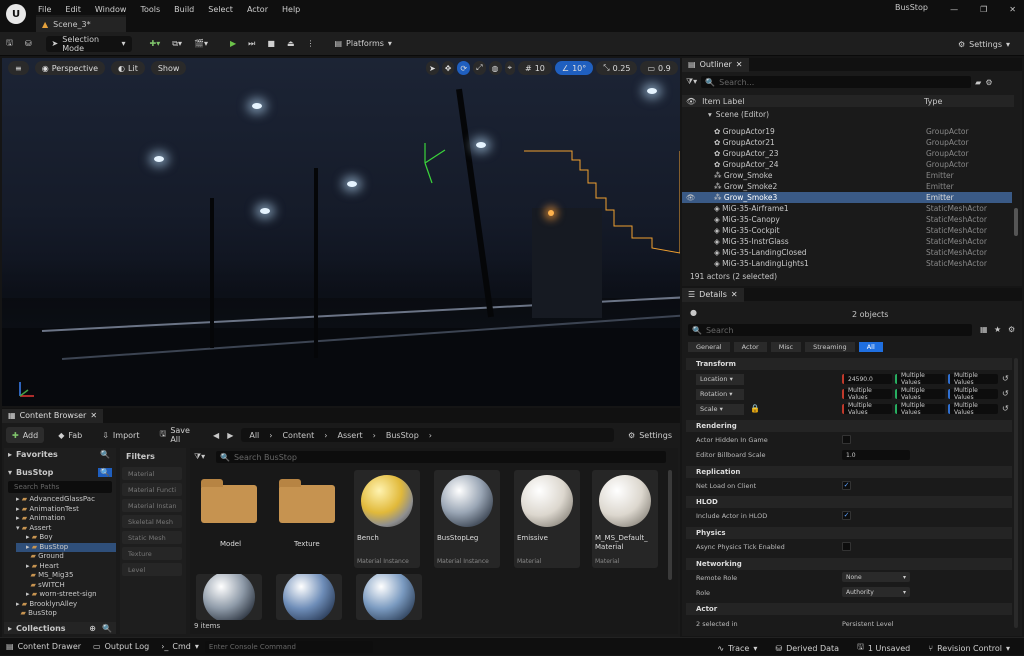  I want to click on tree-item: ▰ Ground, so click(66, 557).